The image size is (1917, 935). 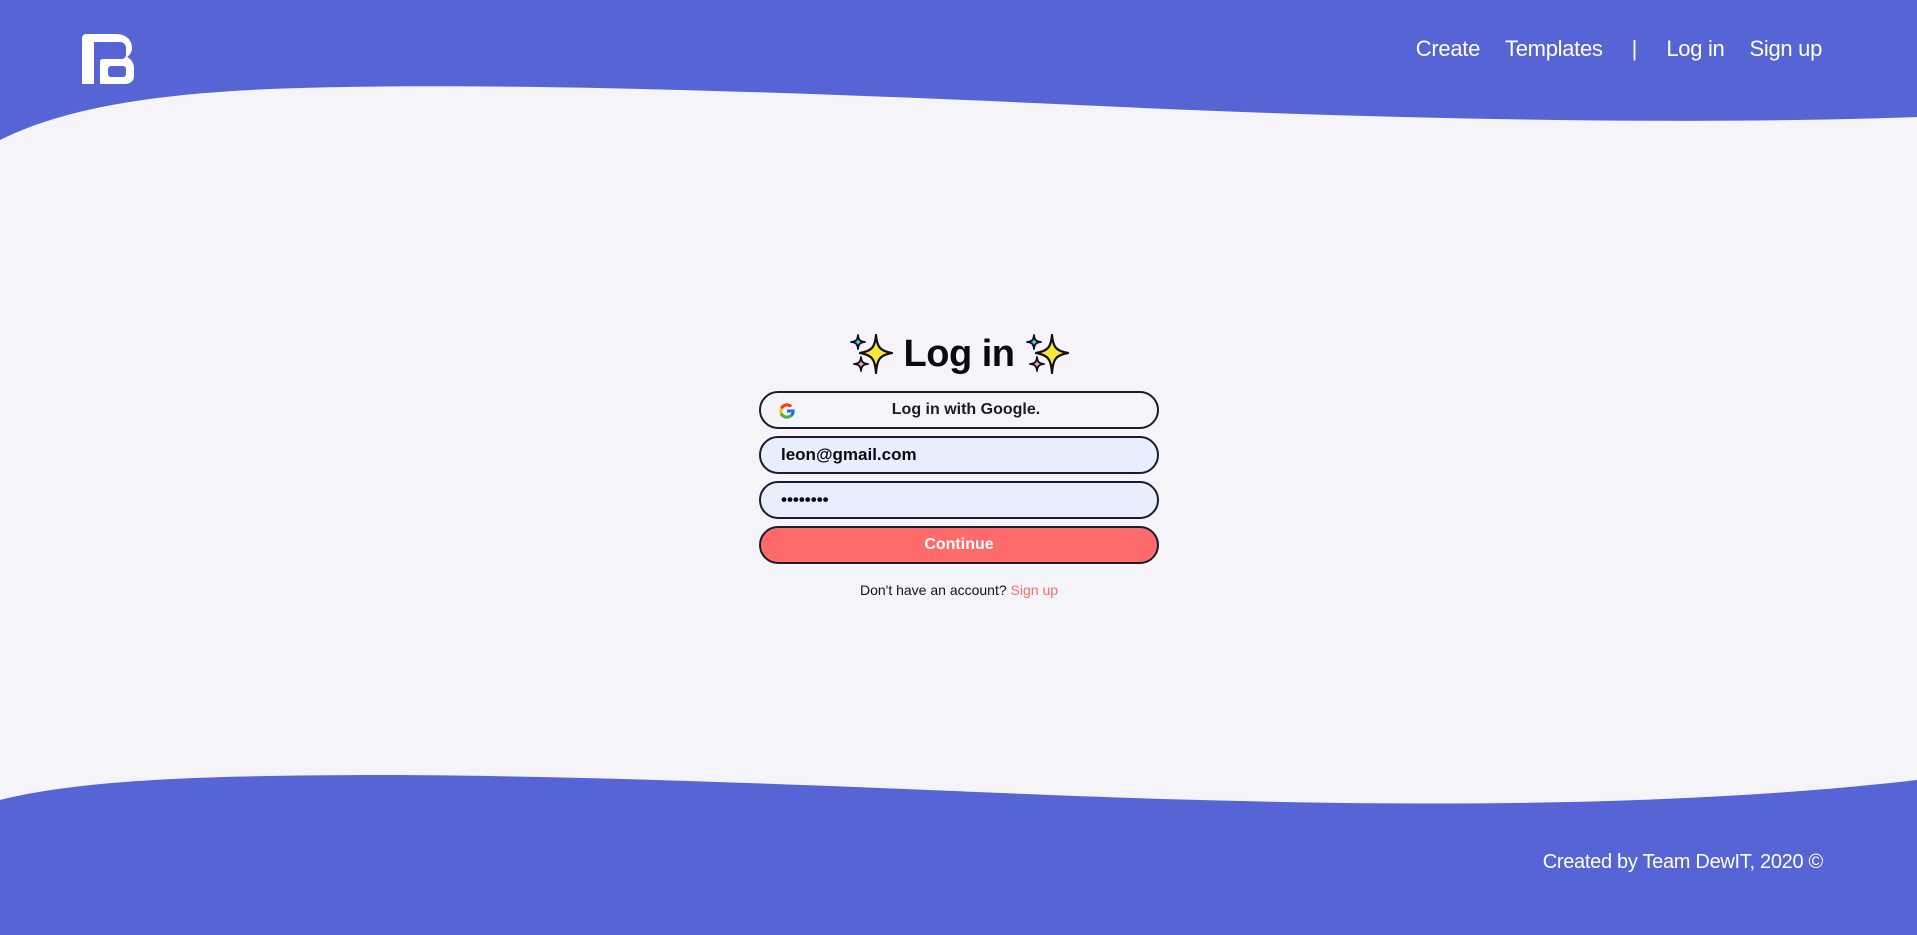 What do you see at coordinates (1695, 49) in the screenshot?
I see `nav-login-link: Log in` at bounding box center [1695, 49].